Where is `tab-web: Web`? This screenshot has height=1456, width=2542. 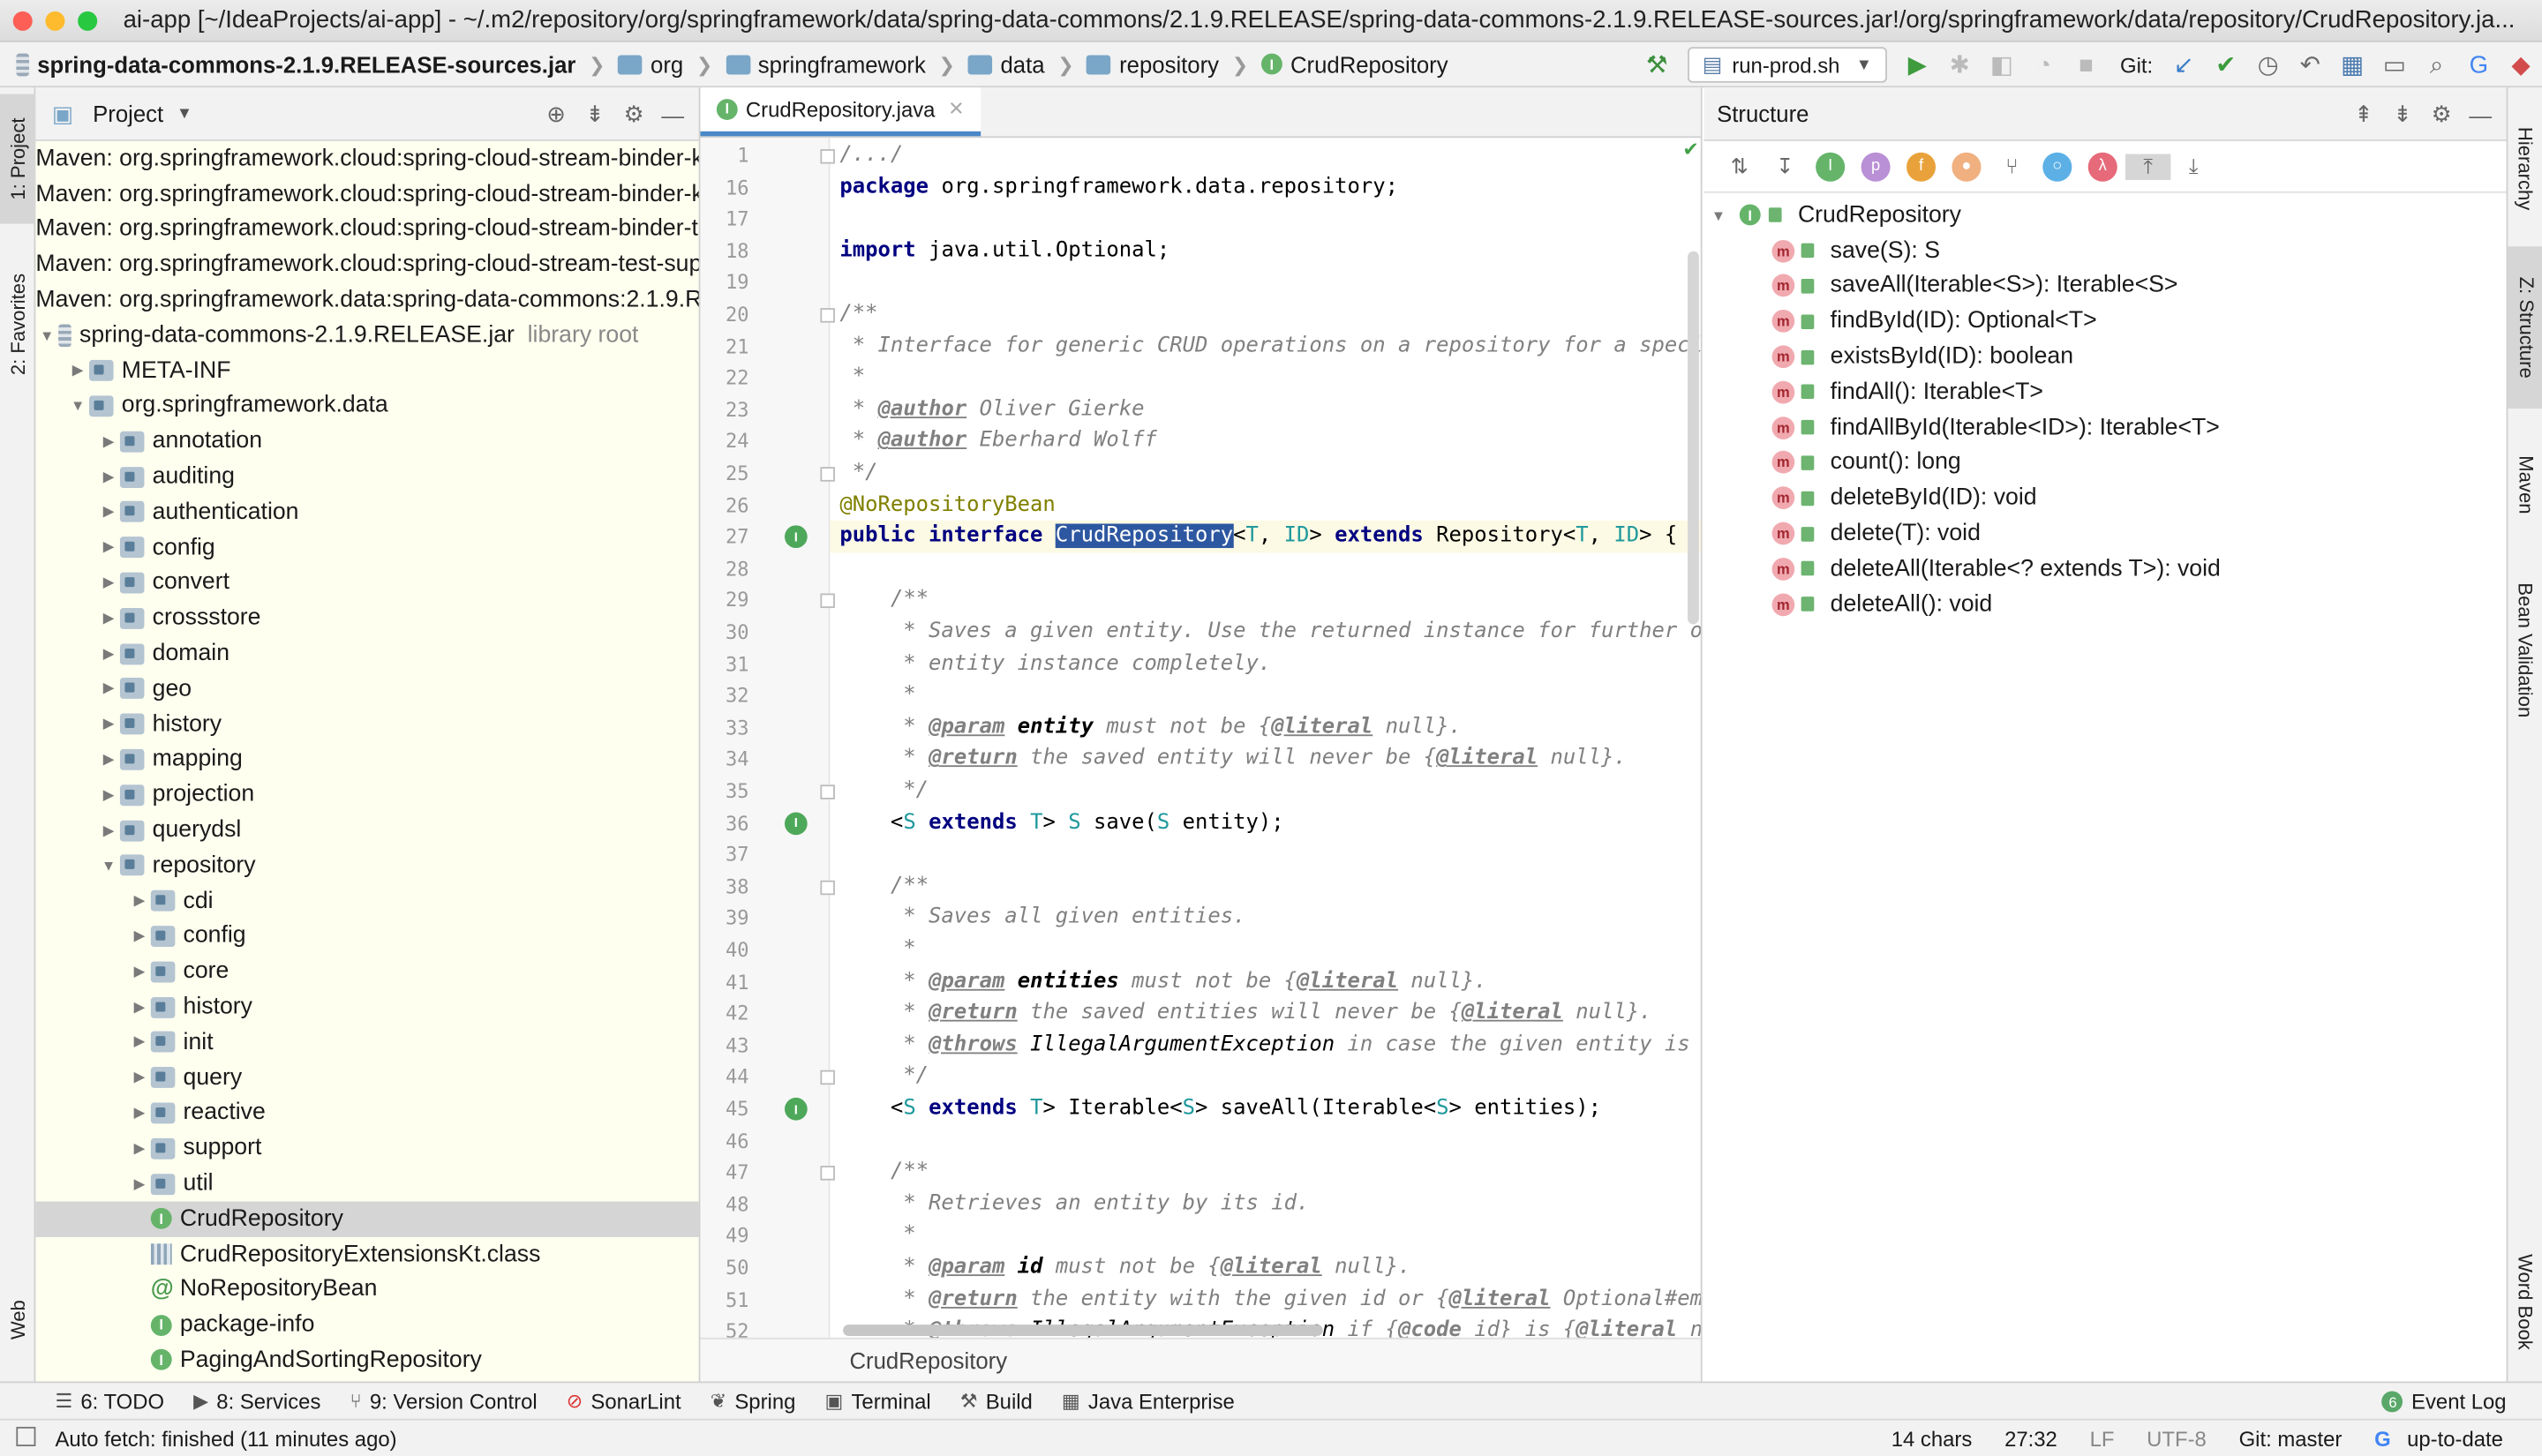
tab-web: Web is located at coordinates (17, 1320).